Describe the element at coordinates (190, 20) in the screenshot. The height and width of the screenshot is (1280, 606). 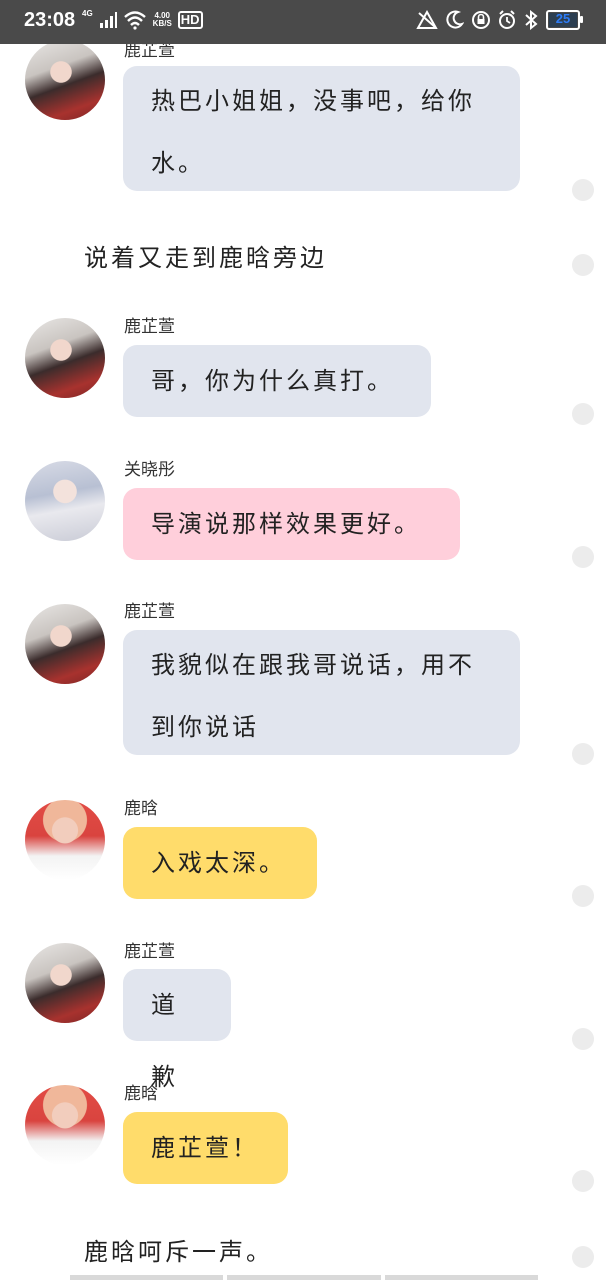
I see `hd-badge: HD` at that location.